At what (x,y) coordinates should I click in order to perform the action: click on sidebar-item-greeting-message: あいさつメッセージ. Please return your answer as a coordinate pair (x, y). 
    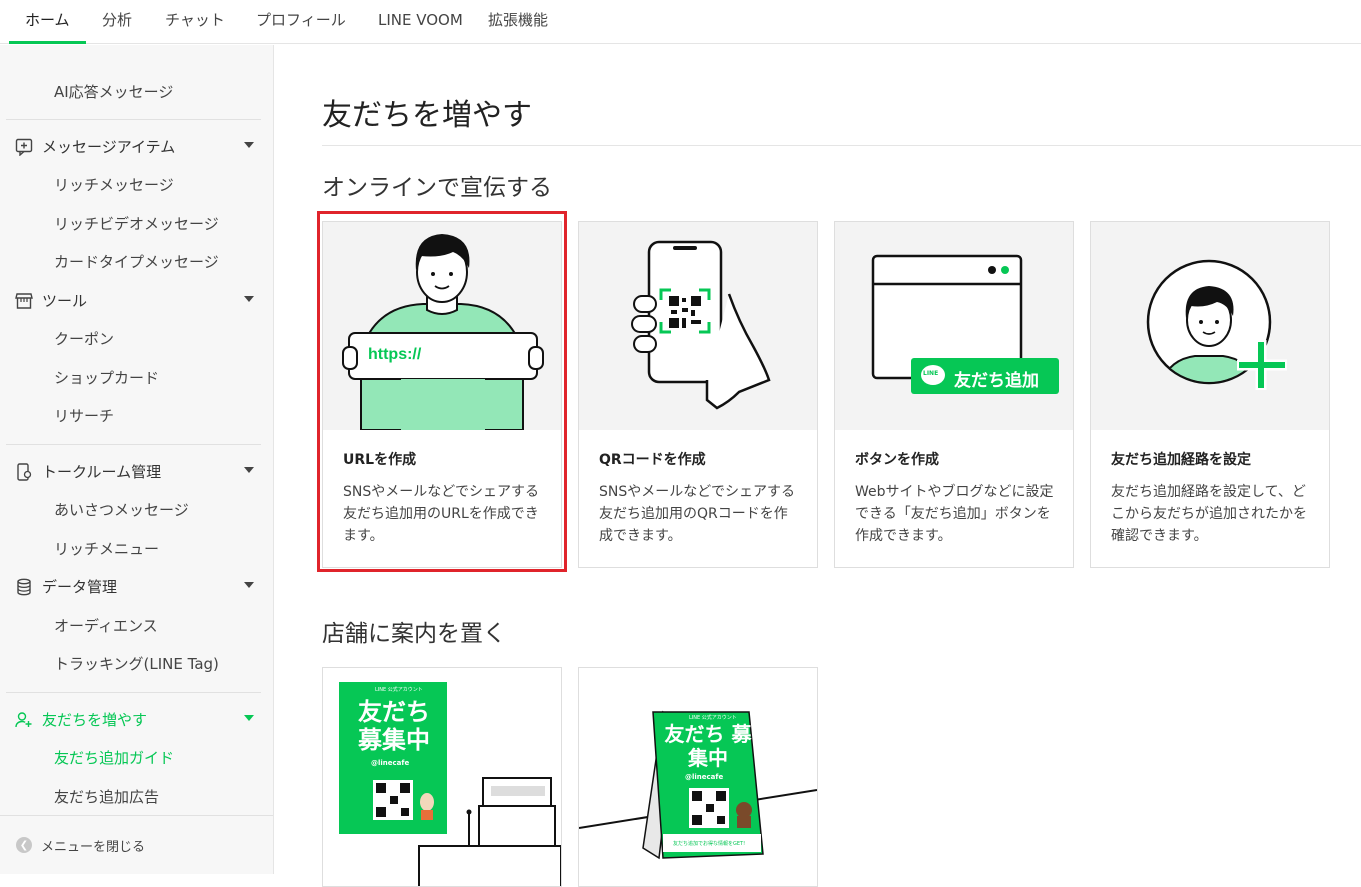
    Looking at the image, I should click on (121, 509).